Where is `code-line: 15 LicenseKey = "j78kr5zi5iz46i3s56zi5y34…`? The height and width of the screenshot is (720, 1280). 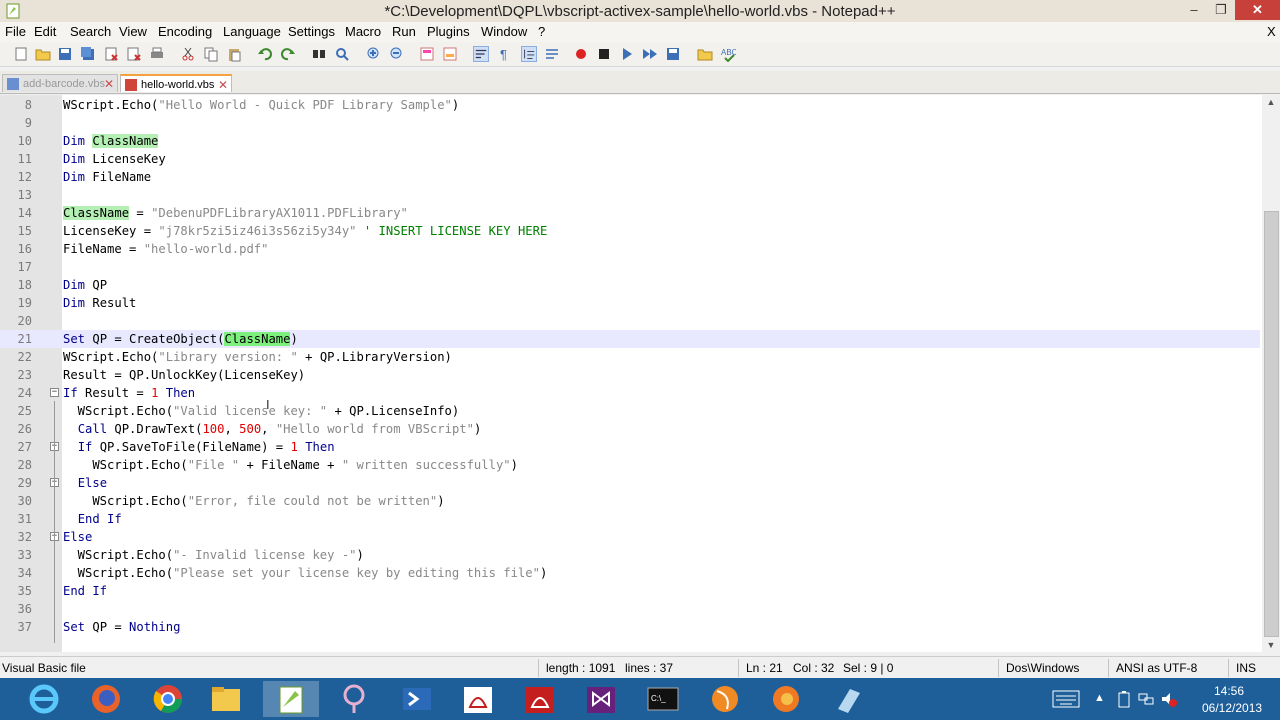
code-line: 15 LicenseKey = "j78kr5zi5iz46i3s56zi5y34… is located at coordinates (630, 231).